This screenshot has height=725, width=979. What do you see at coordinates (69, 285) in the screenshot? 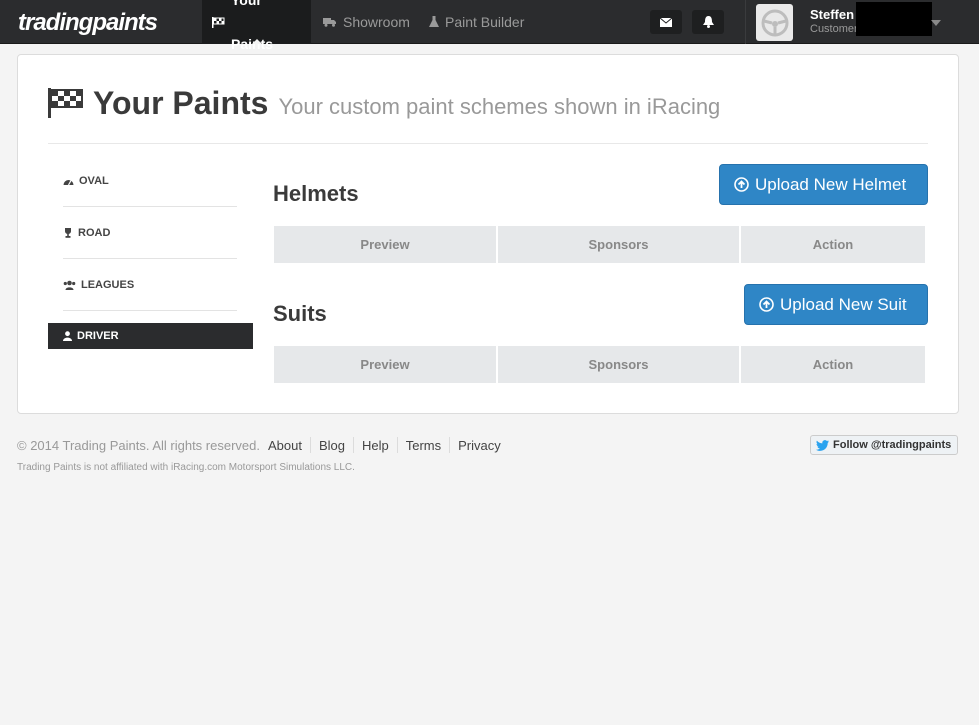
I see `group-icon` at bounding box center [69, 285].